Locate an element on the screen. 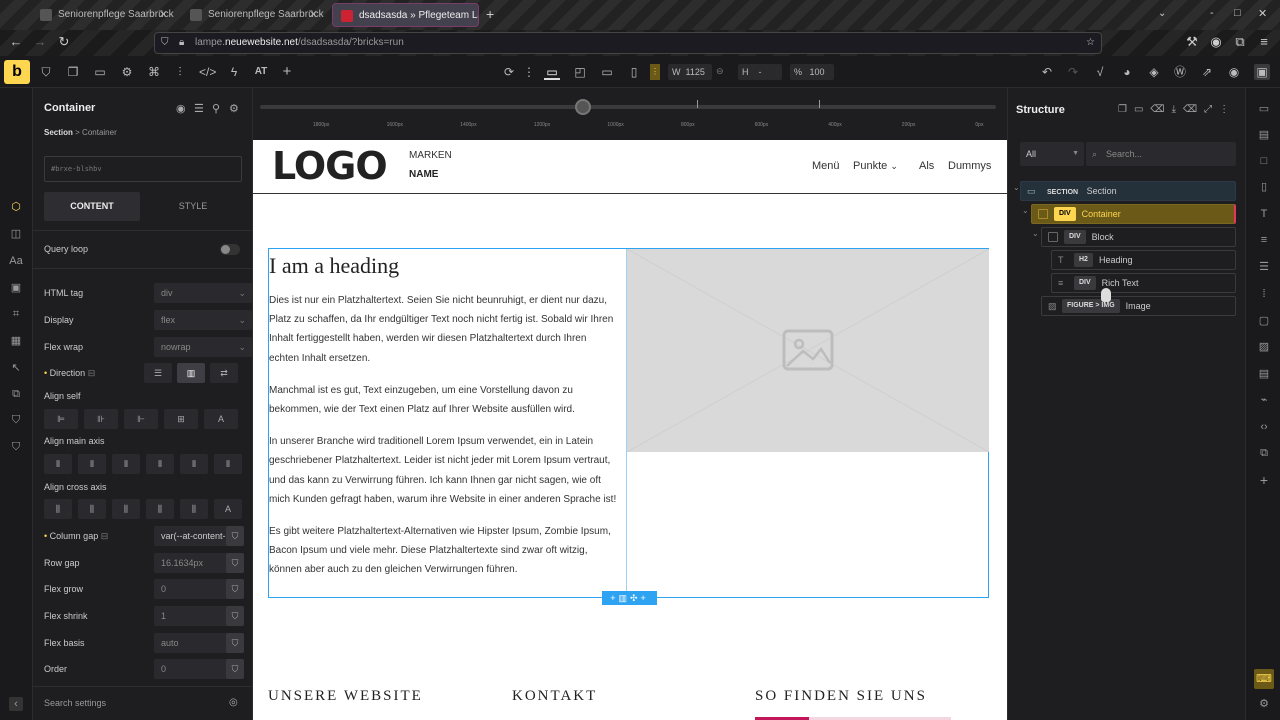 The width and height of the screenshot is (1280, 720). folder-icon: ▭ is located at coordinates (100, 72).